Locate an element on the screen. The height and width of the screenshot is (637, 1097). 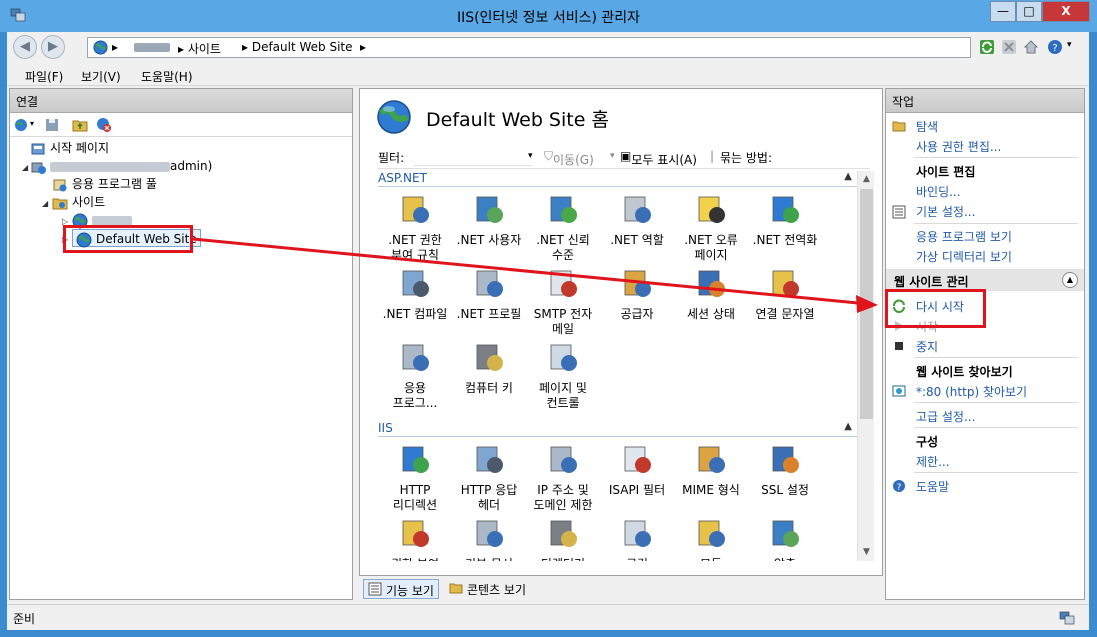
vertical-scrollbar: ▲ ▼ is located at coordinates (865, 366).